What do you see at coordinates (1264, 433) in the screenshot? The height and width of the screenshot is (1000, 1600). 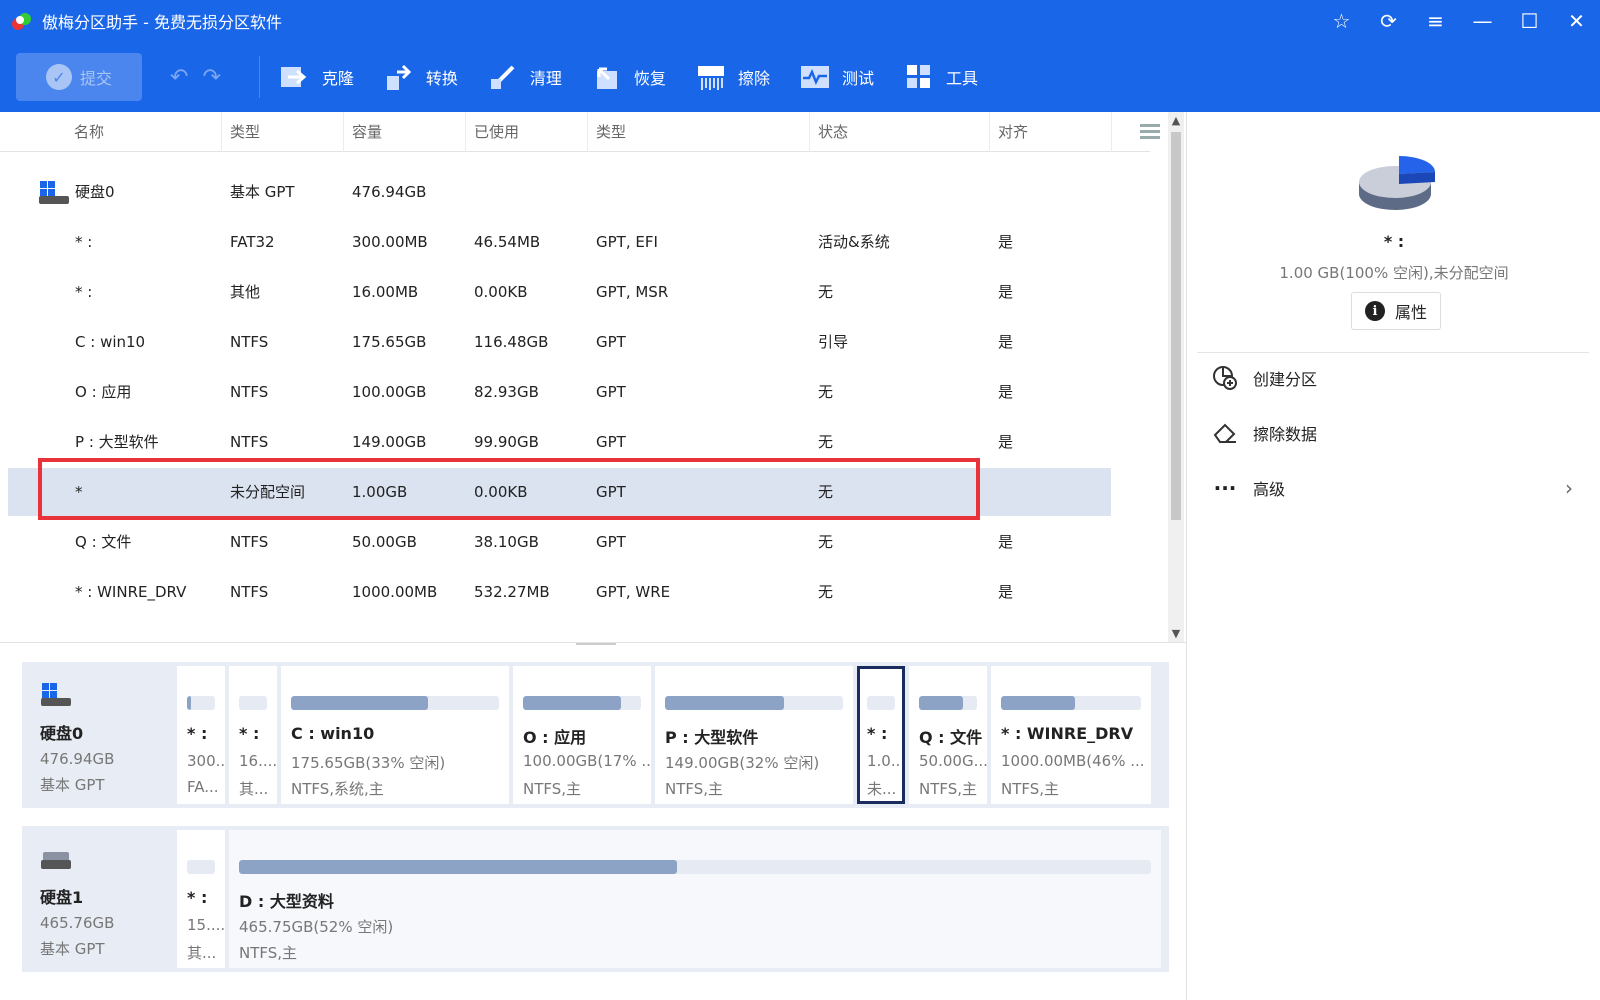 I see `wipe-data-action: 擦除数据` at bounding box center [1264, 433].